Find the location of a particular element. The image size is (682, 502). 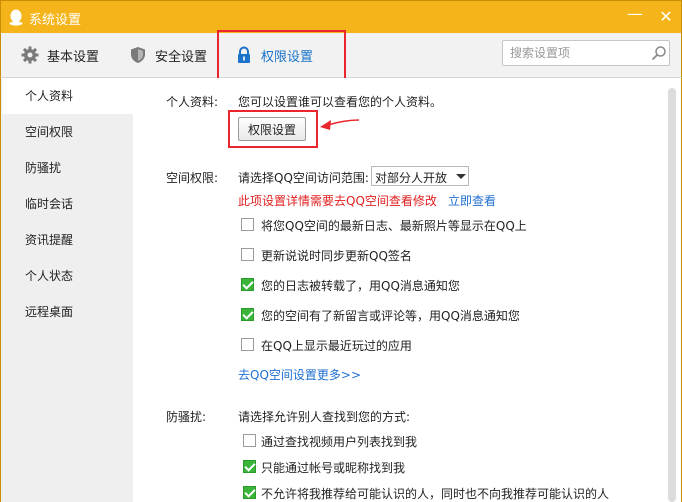

highlight-box-tab is located at coordinates (281, 55).